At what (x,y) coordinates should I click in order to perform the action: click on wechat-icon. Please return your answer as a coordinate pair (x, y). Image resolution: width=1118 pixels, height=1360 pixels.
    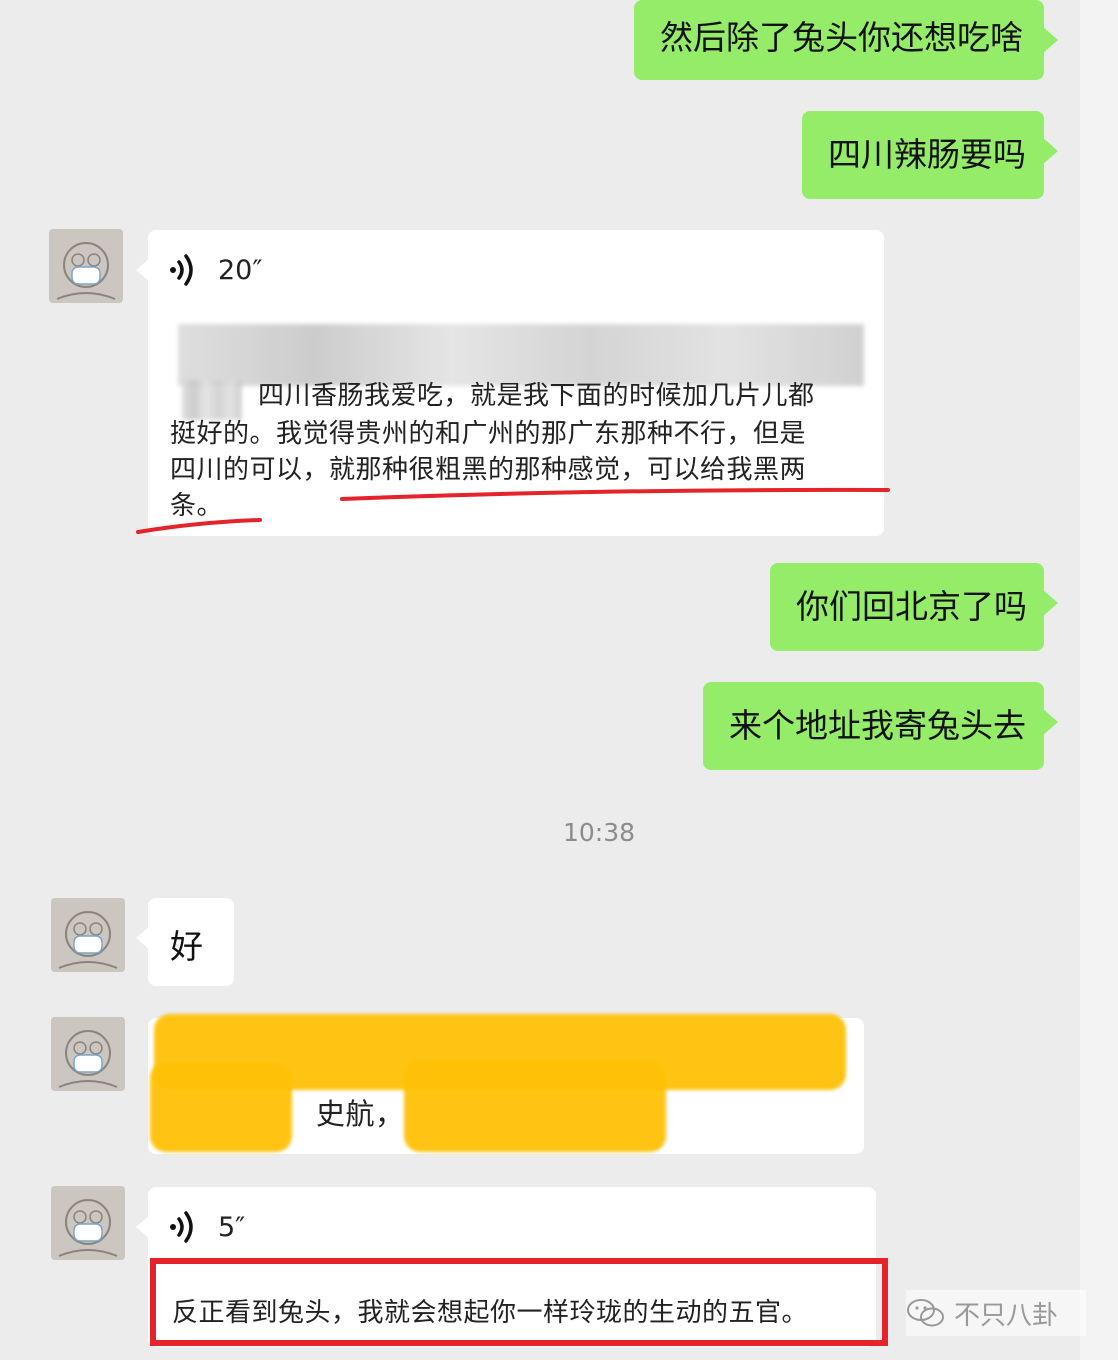
    Looking at the image, I should click on (925, 1313).